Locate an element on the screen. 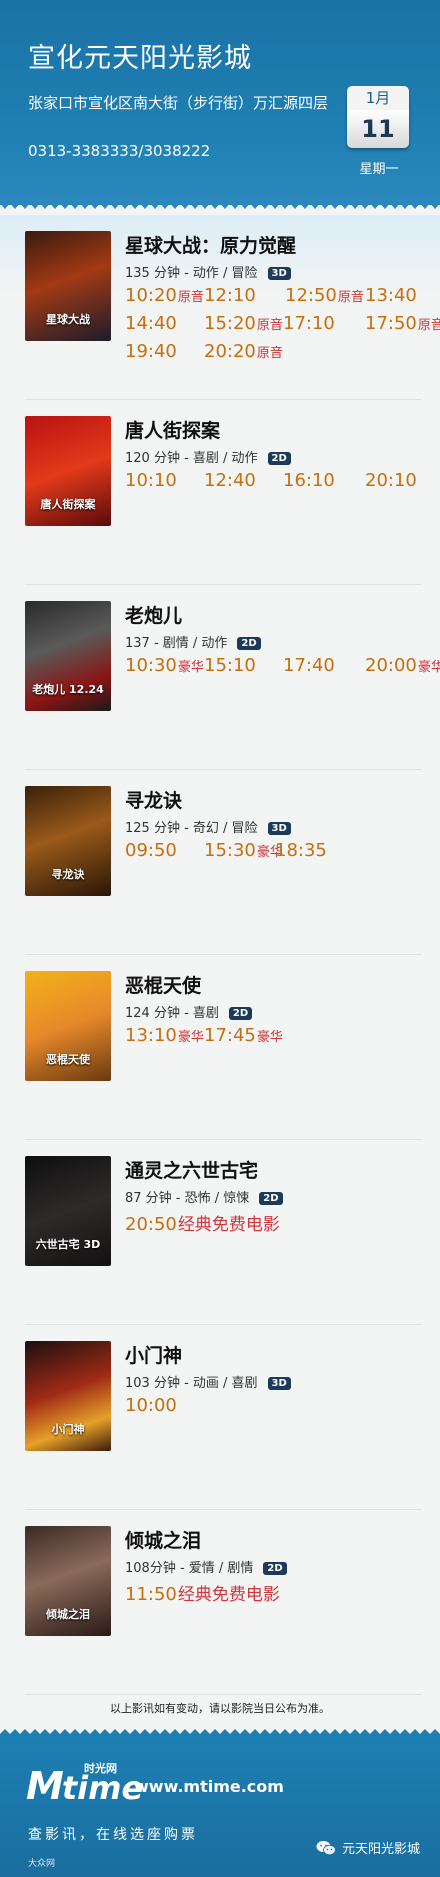  showtime: 20:50经典免费电影 is located at coordinates (202, 1222).